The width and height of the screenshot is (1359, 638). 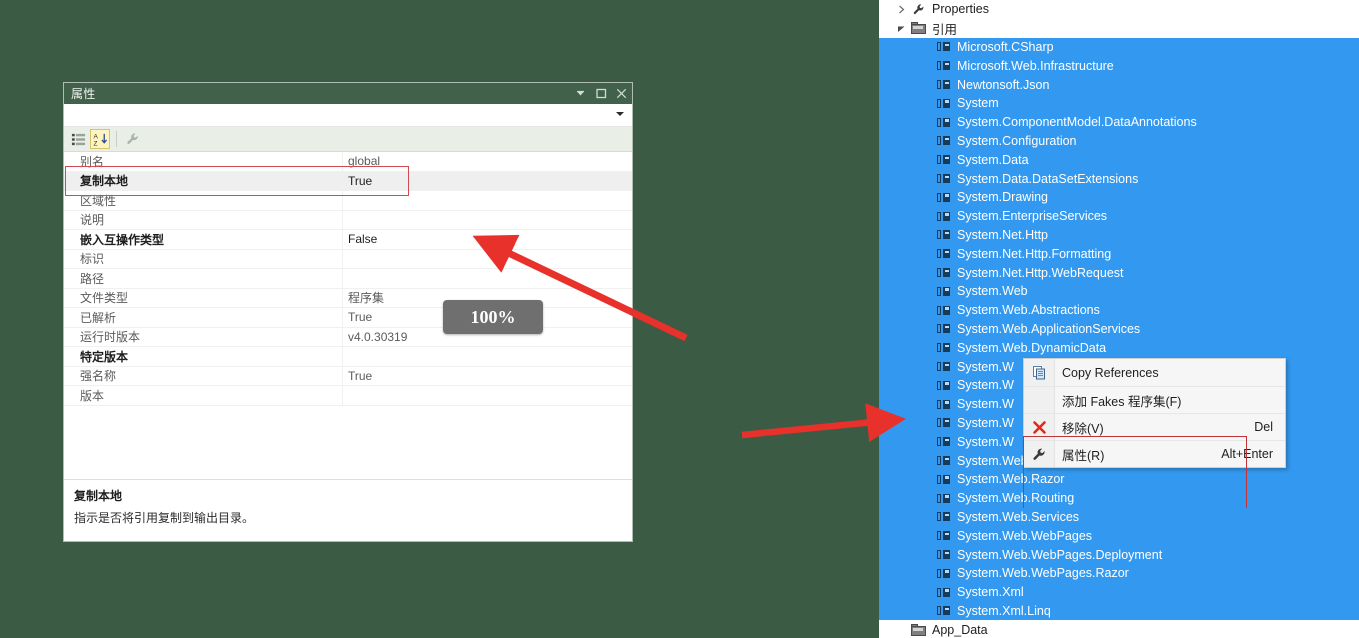 What do you see at coordinates (1119, 329) in the screenshot?
I see `tree-node: System.Web.ApplicationServices` at bounding box center [1119, 329].